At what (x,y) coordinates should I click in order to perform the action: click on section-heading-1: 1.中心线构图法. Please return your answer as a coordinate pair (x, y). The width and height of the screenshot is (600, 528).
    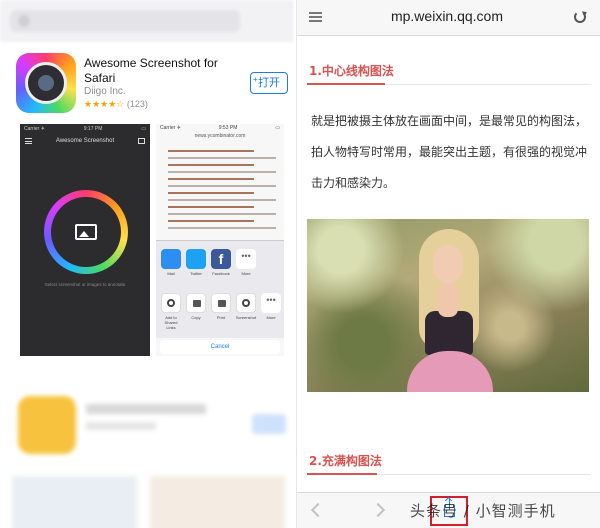
    Looking at the image, I should click on (351, 71).